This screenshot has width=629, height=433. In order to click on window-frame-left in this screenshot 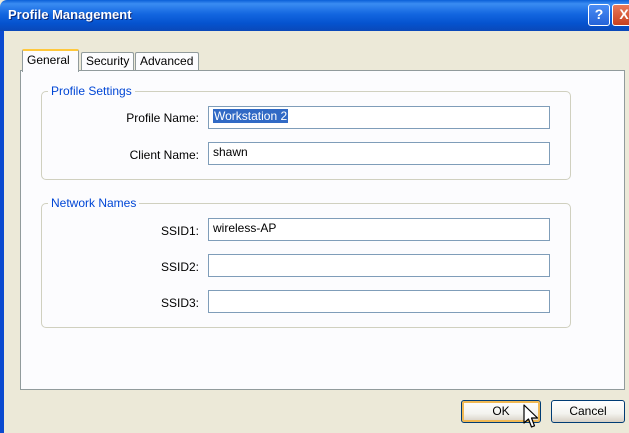, I will do `click(2, 232)`.